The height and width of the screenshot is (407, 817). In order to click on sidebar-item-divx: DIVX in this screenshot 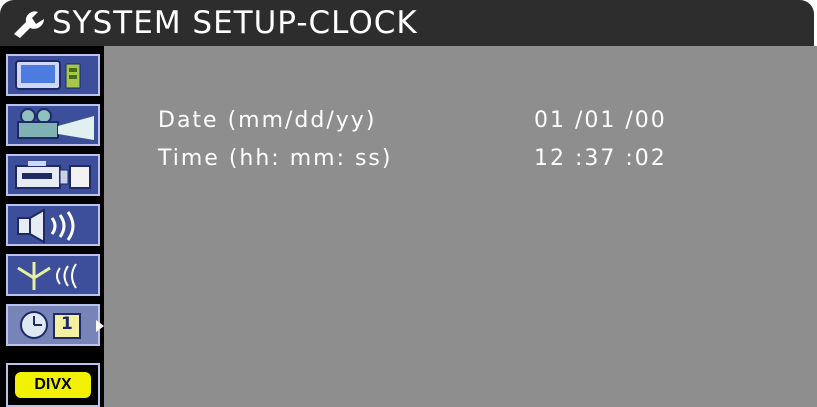, I will do `click(53, 385)`.